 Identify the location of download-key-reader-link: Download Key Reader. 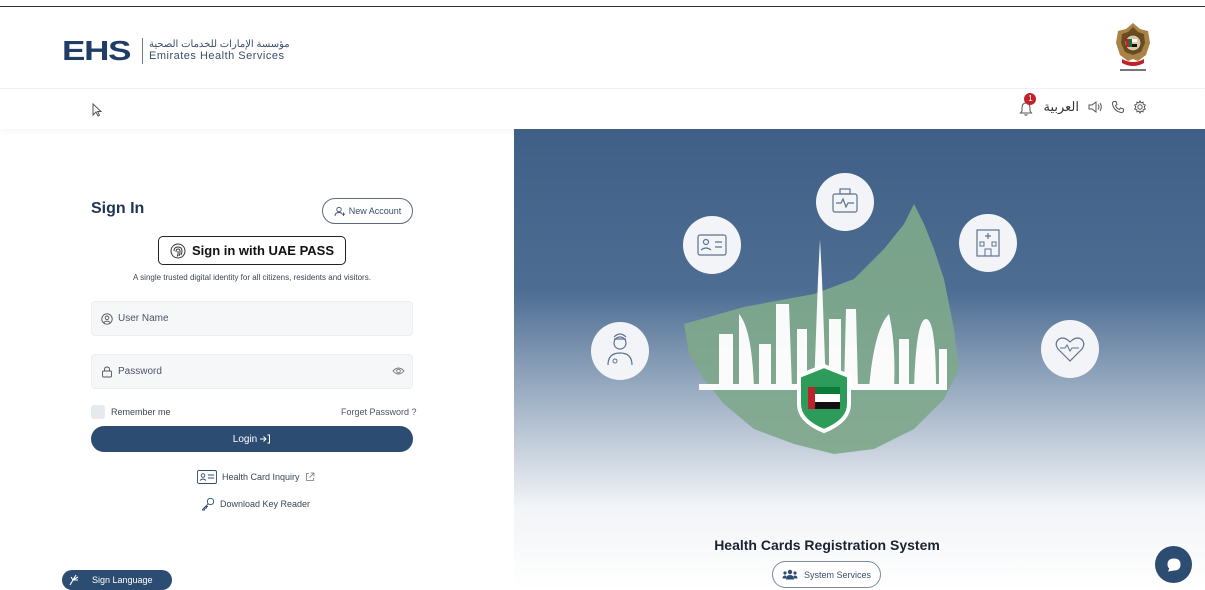
(255, 504).